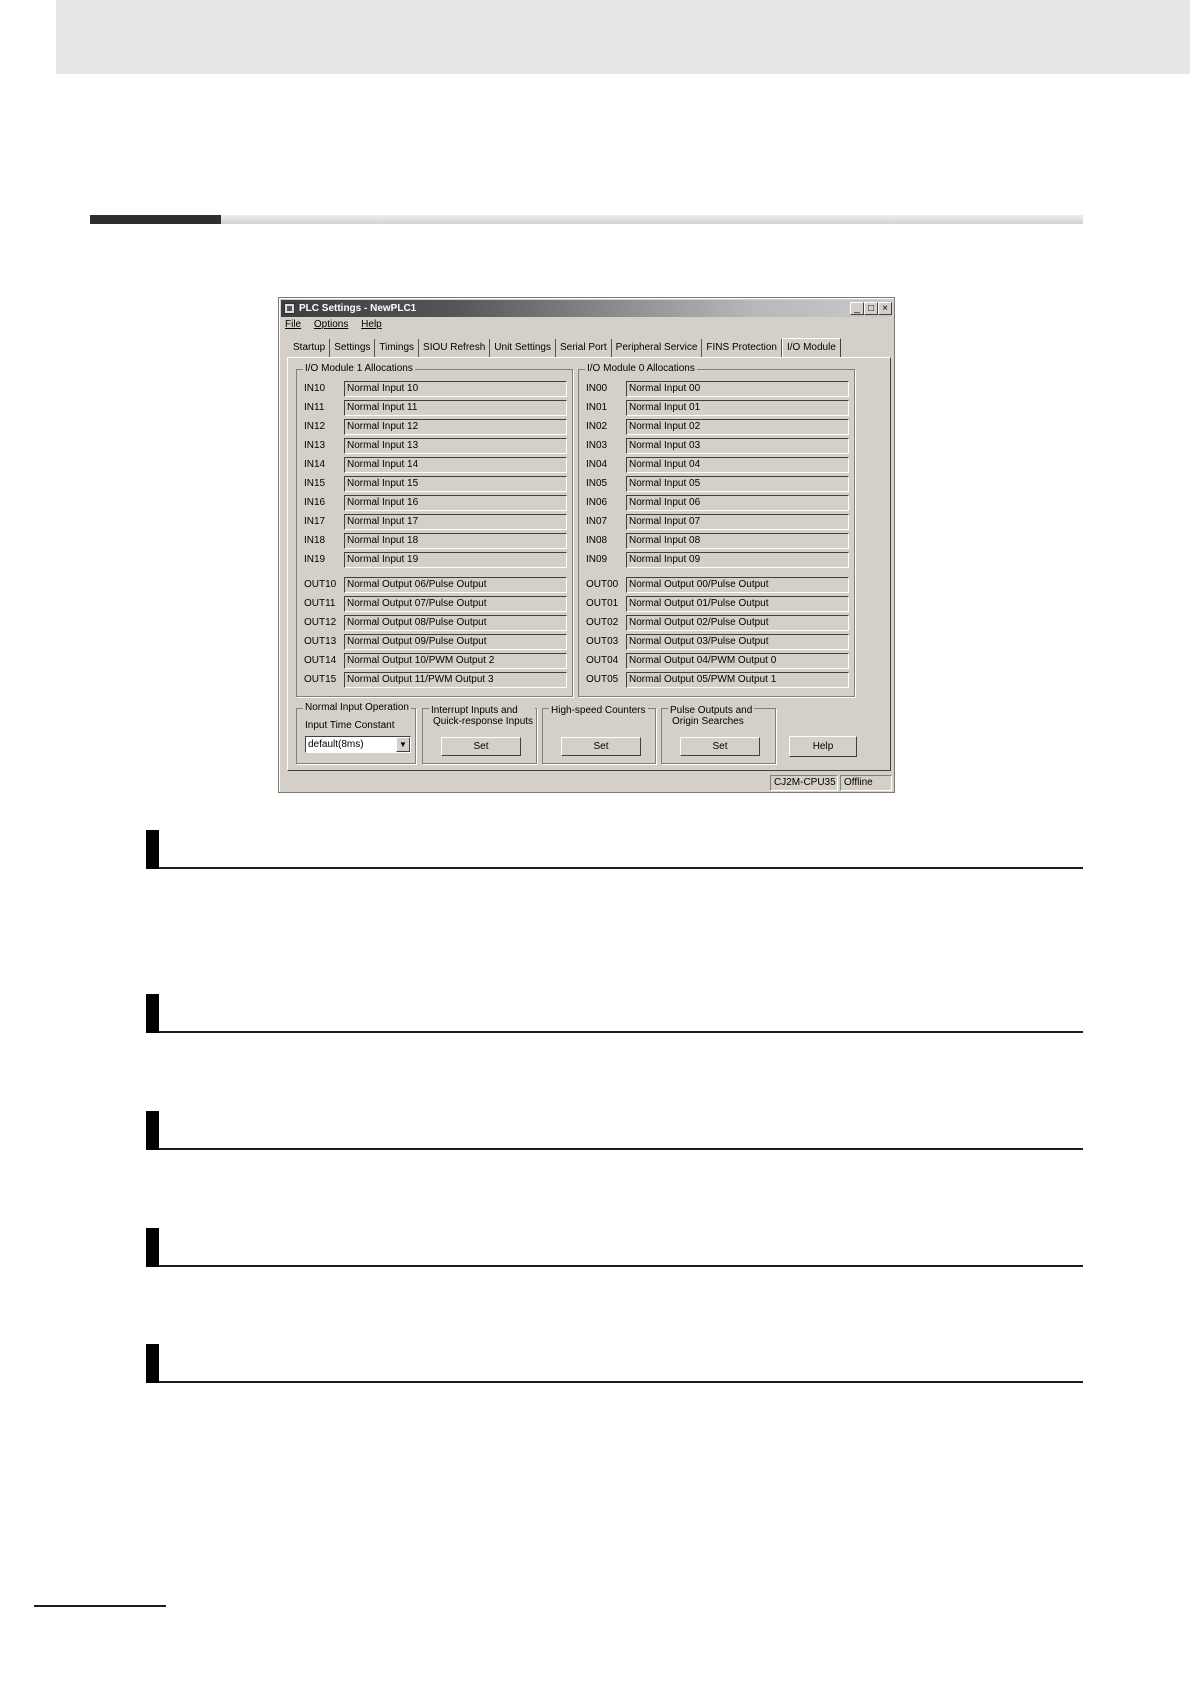 The image size is (1190, 1684). What do you see at coordinates (481, 746) in the screenshot?
I see `interrupt-set-button: Set` at bounding box center [481, 746].